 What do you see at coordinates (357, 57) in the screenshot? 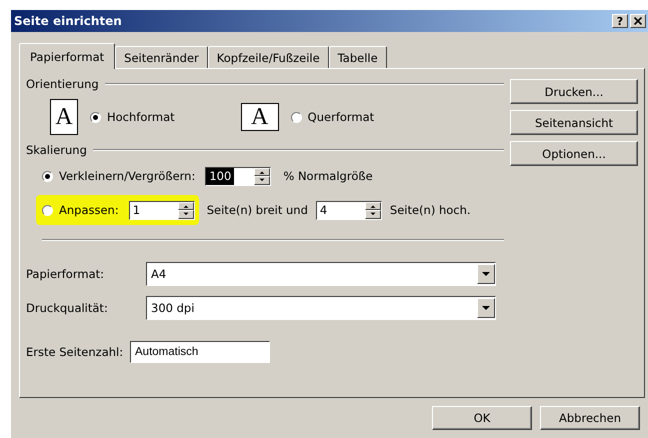
I see `tab: Tabelle` at bounding box center [357, 57].